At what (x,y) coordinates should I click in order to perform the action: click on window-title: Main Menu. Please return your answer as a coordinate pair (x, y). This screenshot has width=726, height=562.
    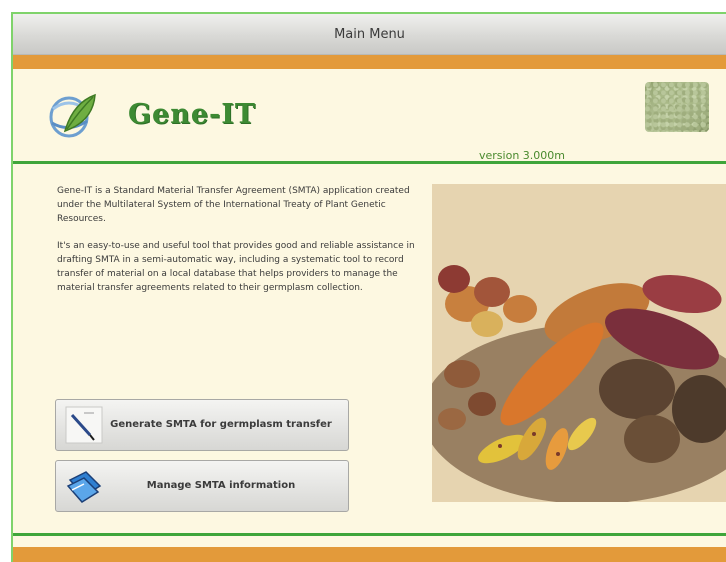
    Looking at the image, I should click on (369, 34).